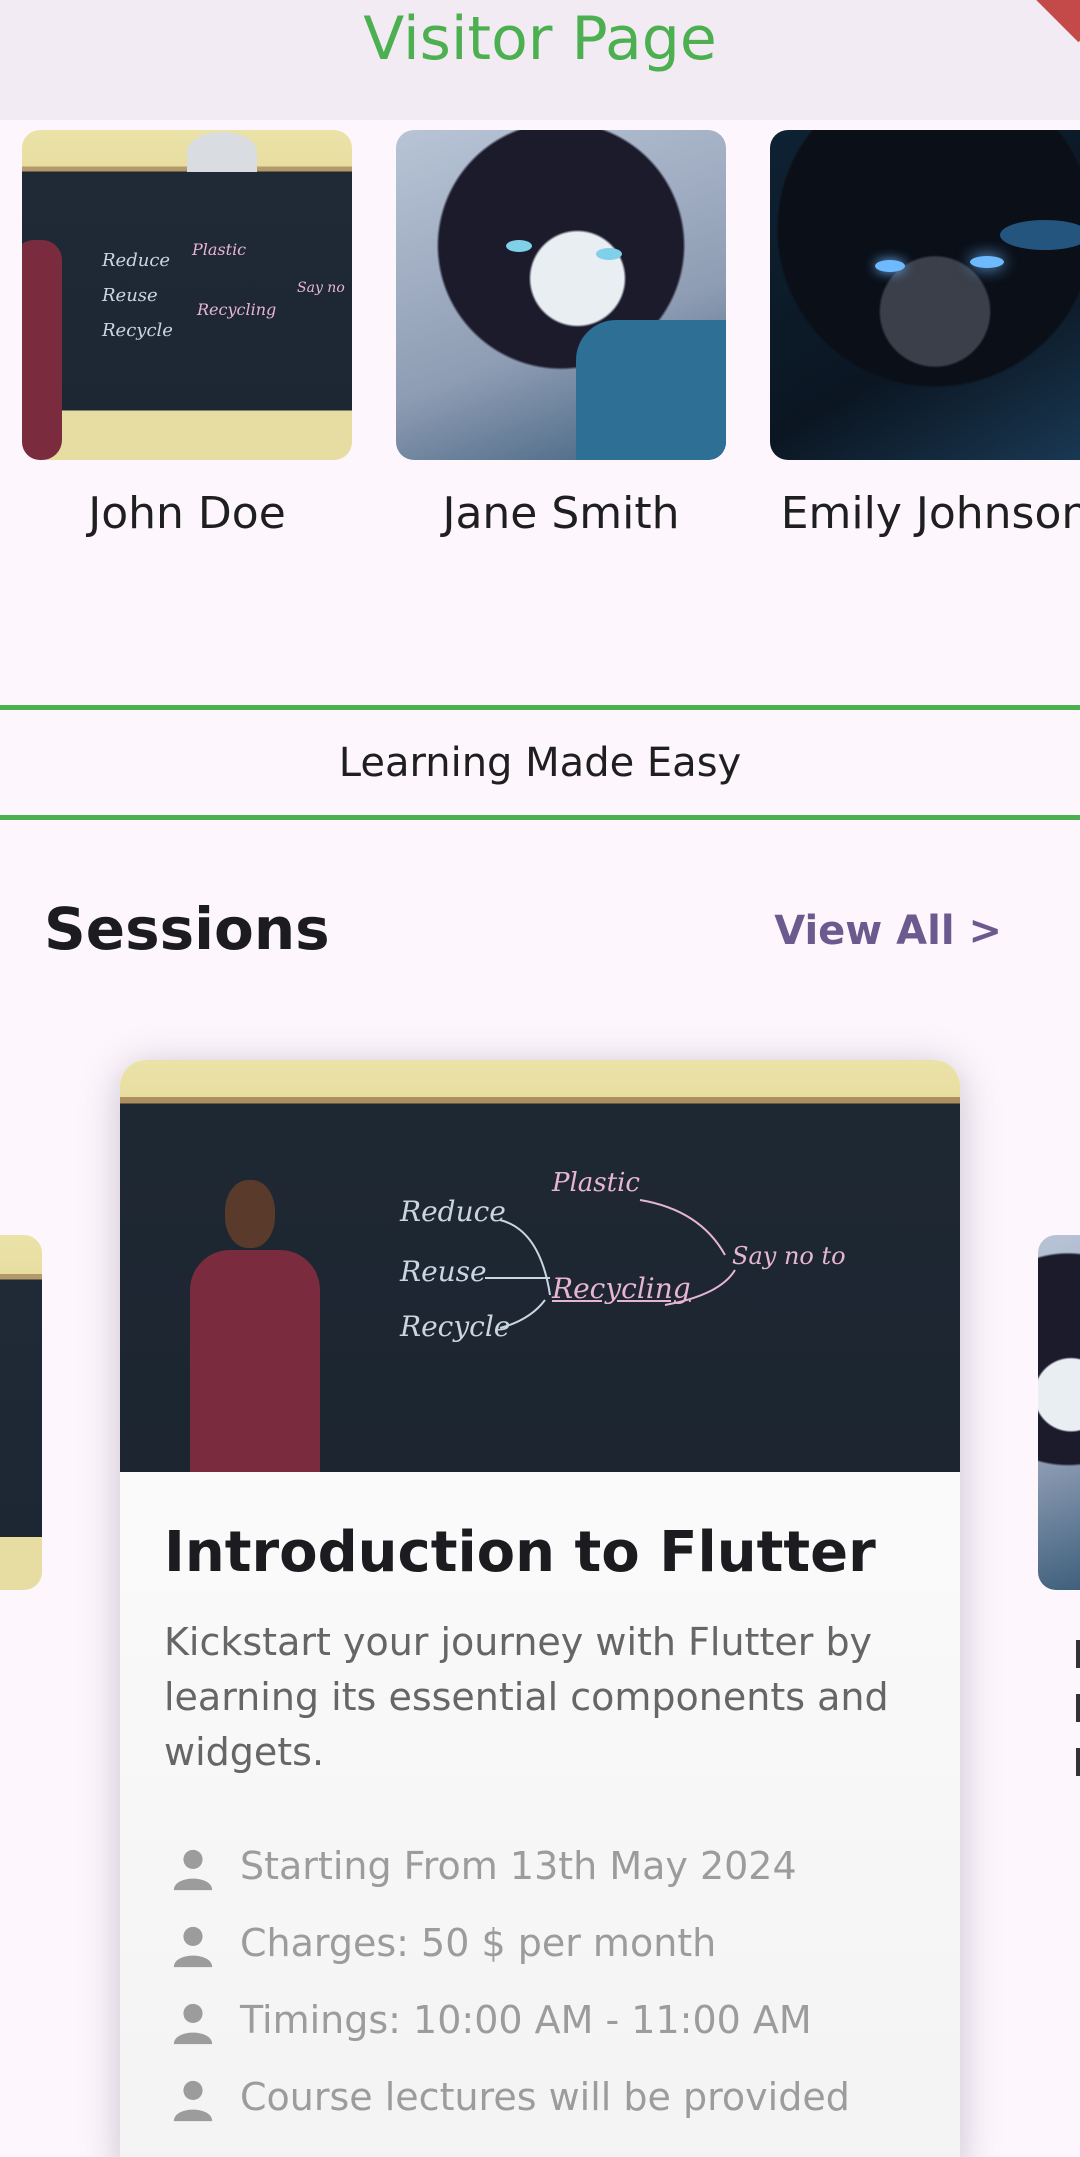 Image resolution: width=1080 pixels, height=2157 pixels. Describe the element at coordinates (478, 1943) in the screenshot. I see `session-detail-text: Charges: 50 $ per month` at that location.